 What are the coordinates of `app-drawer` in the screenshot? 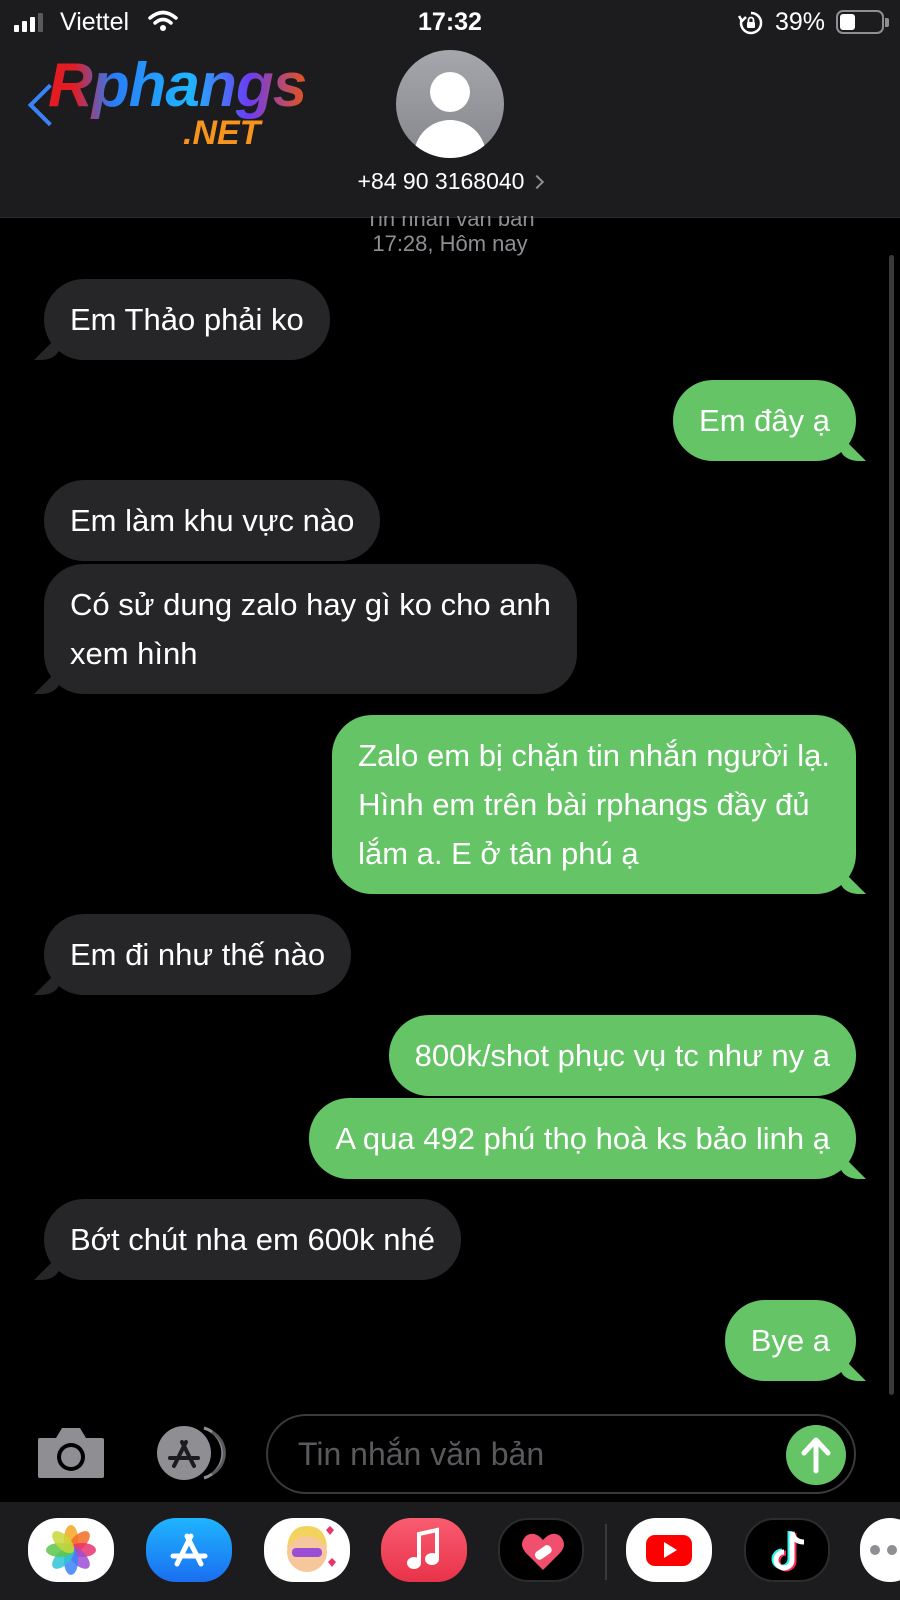 It's located at (450, 1551).